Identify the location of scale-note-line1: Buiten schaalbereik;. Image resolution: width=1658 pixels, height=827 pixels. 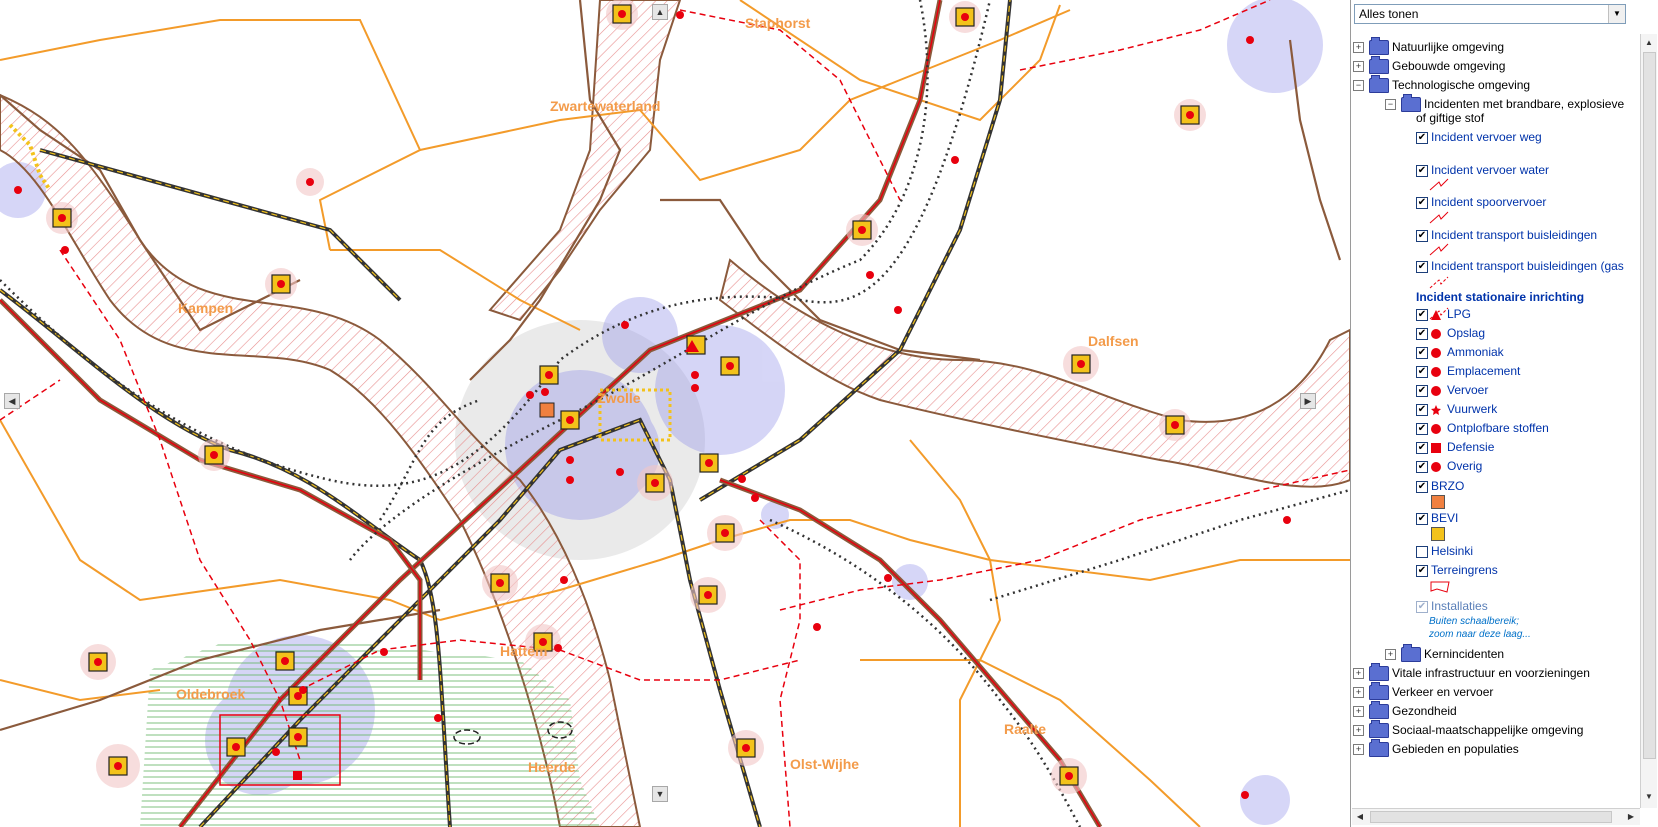
(1474, 621).